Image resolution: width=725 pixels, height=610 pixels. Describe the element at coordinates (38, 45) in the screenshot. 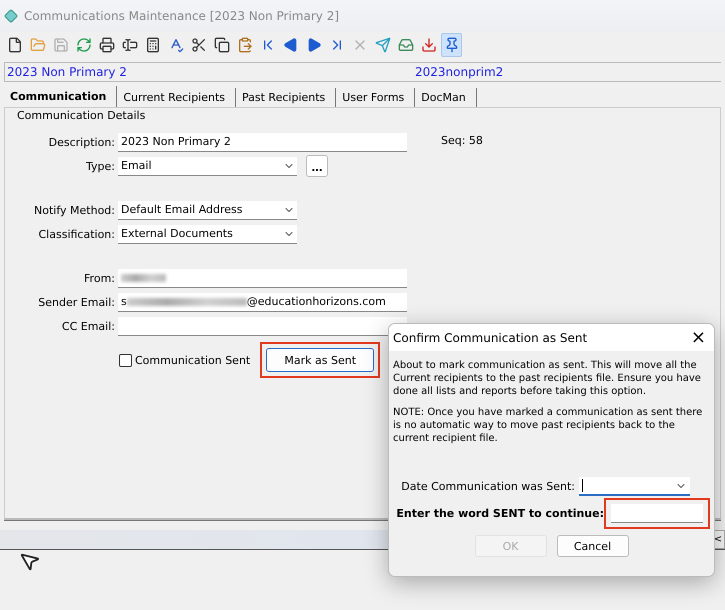

I see `open-folder-icon` at that location.